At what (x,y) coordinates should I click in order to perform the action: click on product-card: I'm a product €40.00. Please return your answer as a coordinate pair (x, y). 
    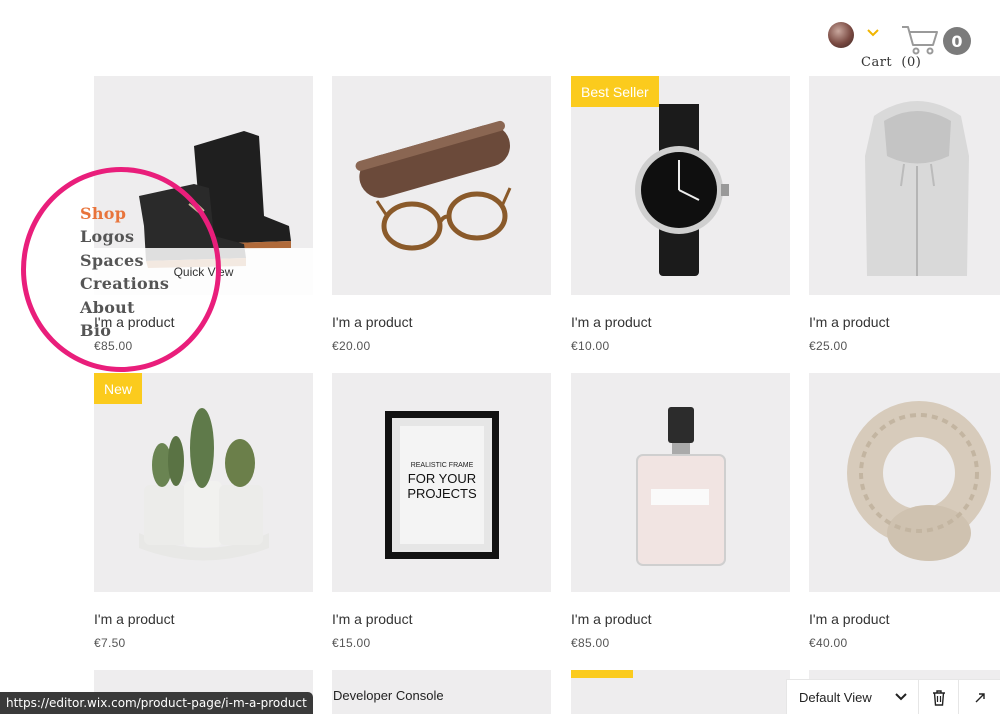
    Looking at the image, I should click on (904, 511).